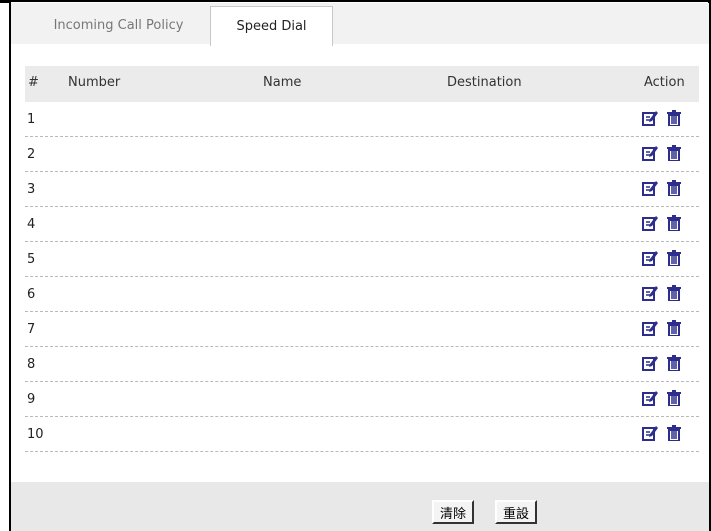  Describe the element at coordinates (360, 24) in the screenshot. I see `tab-bar: Incoming Call Policy Speed Dial` at that location.